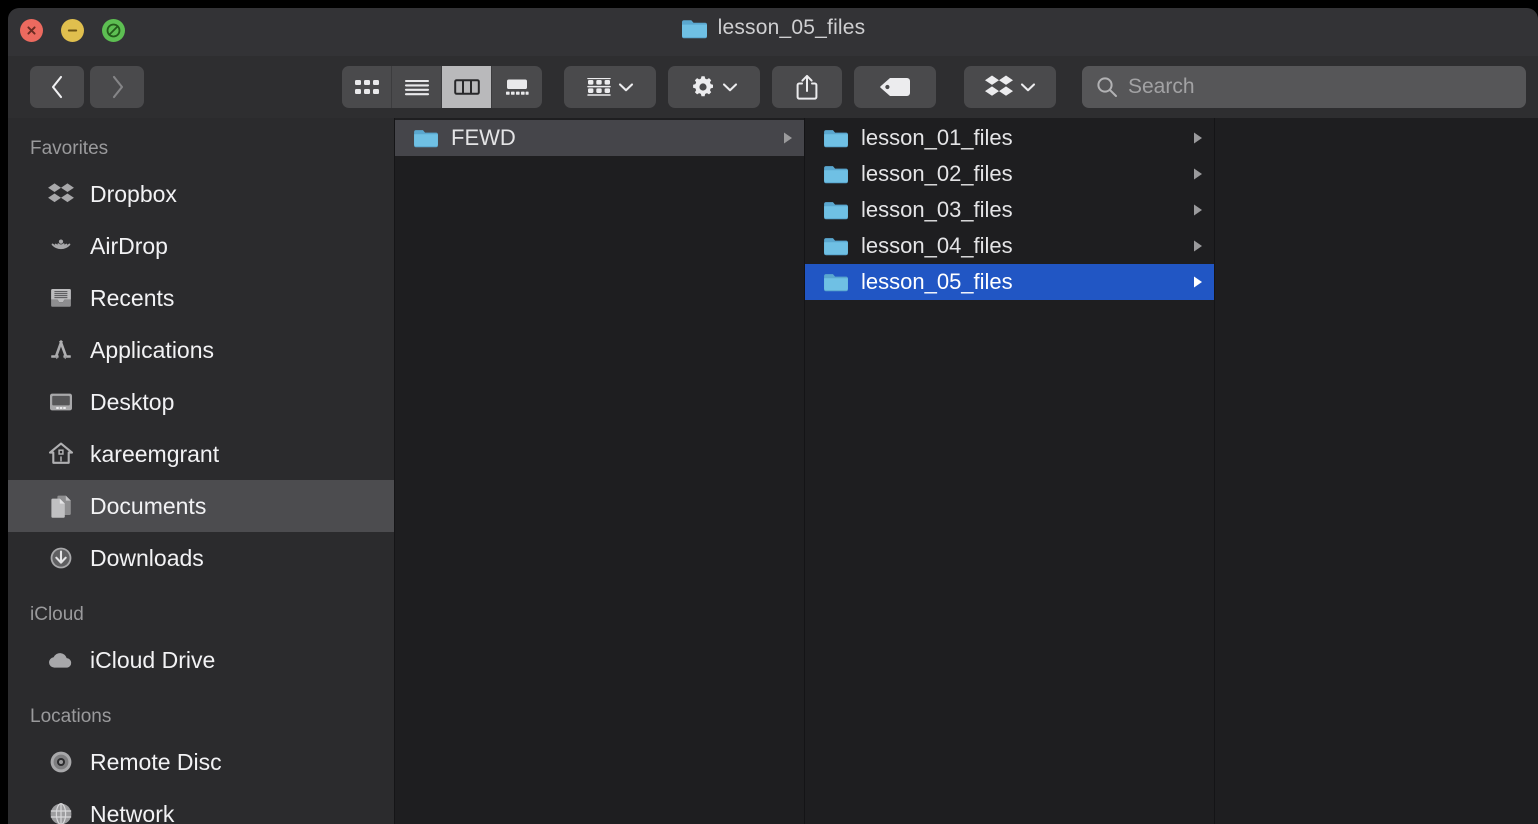 Image resolution: width=1538 pixels, height=824 pixels. I want to click on sidebar-item-label: Desktop, so click(132, 401).